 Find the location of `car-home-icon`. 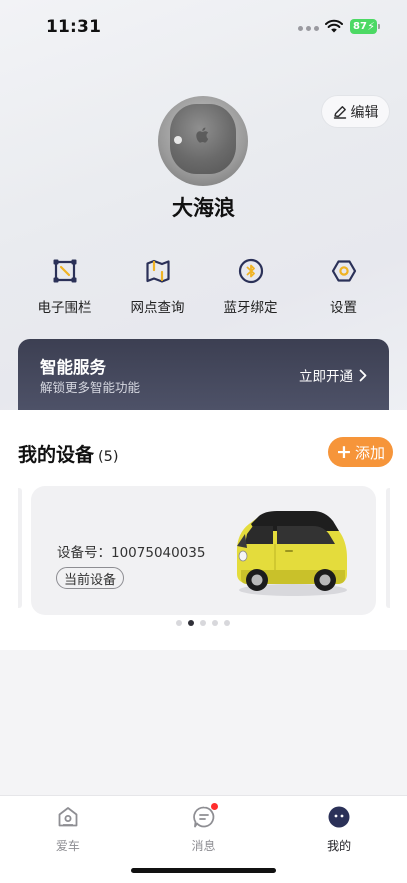

car-home-icon is located at coordinates (68, 817).